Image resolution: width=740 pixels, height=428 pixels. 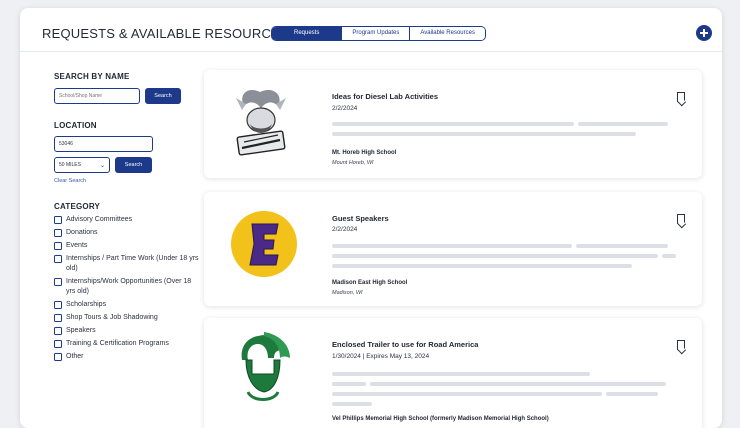 What do you see at coordinates (70, 165) in the screenshot?
I see `distance-select-value: 50 MILES` at bounding box center [70, 165].